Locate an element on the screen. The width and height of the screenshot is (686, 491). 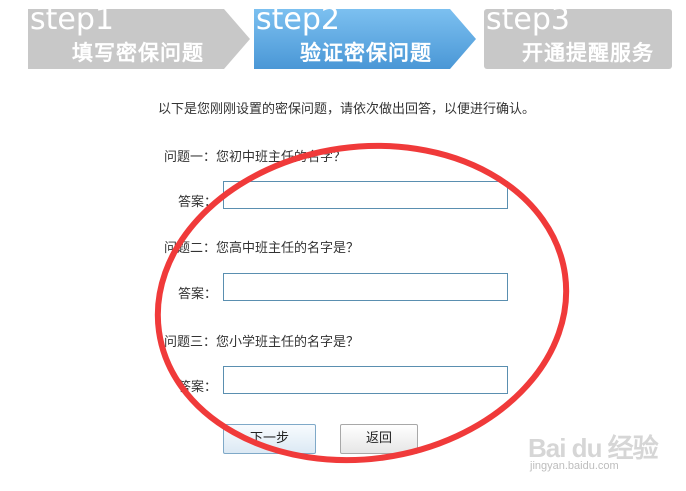
step-2-title: 验证密保问题 is located at coordinates (366, 53).